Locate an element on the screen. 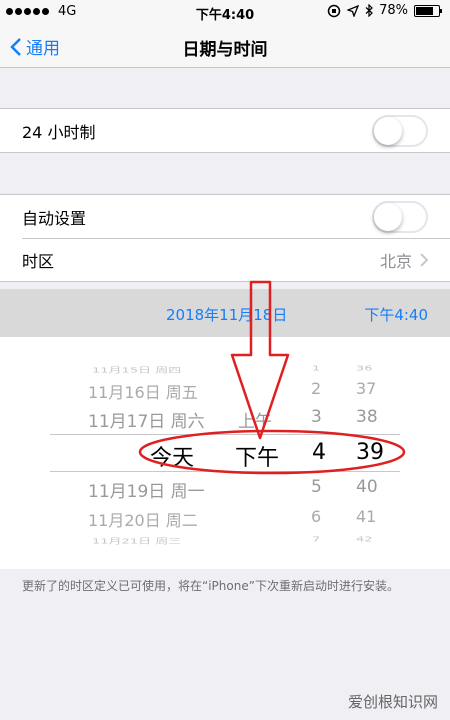 The height and width of the screenshot is (720, 450). row-24-hour-label: 24 小时制 is located at coordinates (59, 132).